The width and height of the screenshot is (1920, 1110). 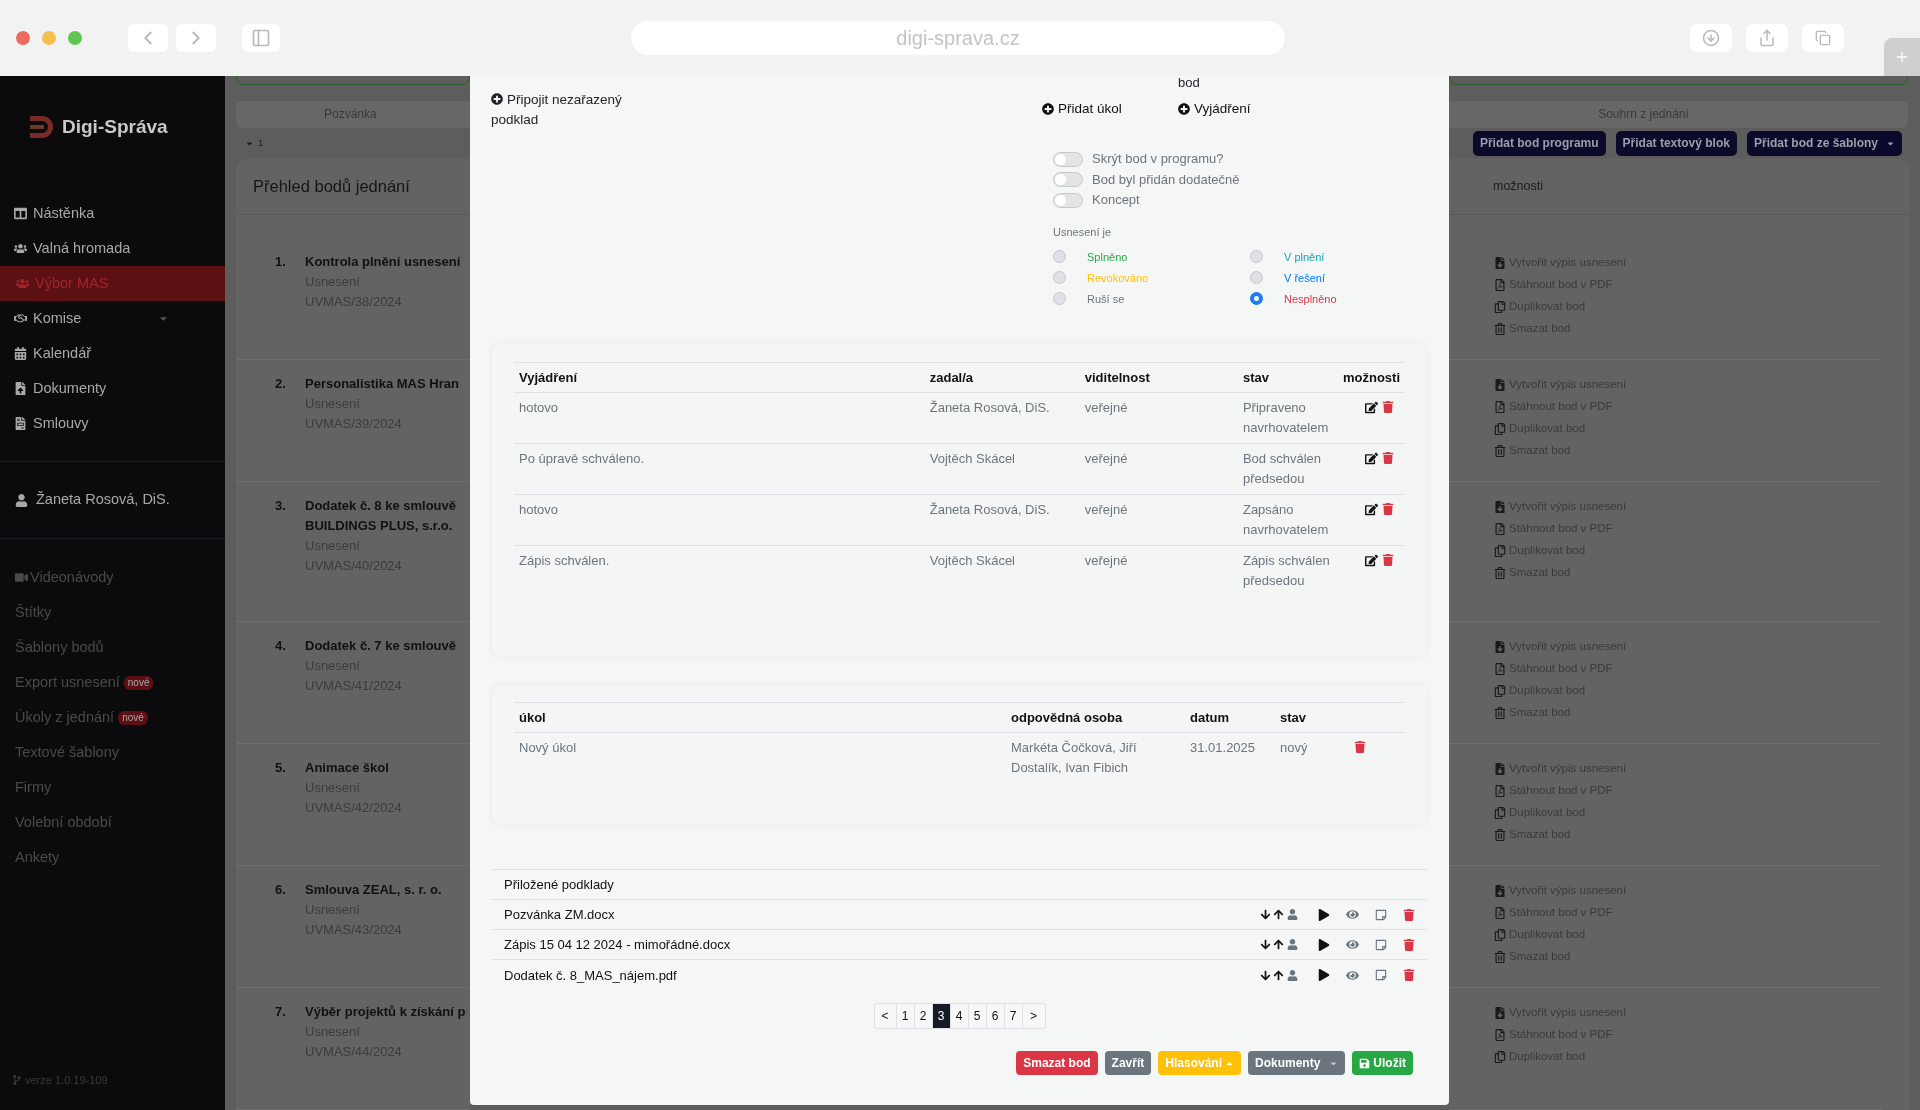 I want to click on action-button: Dokumenty, so click(x=1297, y=1063).